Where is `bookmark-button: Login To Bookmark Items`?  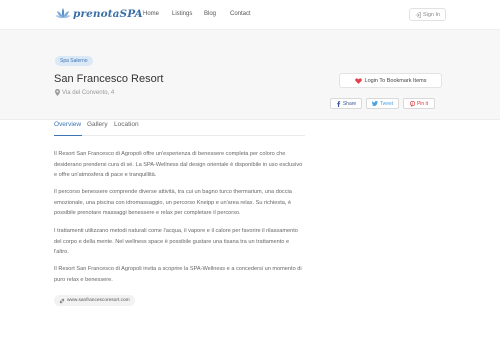 bookmark-button: Login To Bookmark Items is located at coordinates (390, 80).